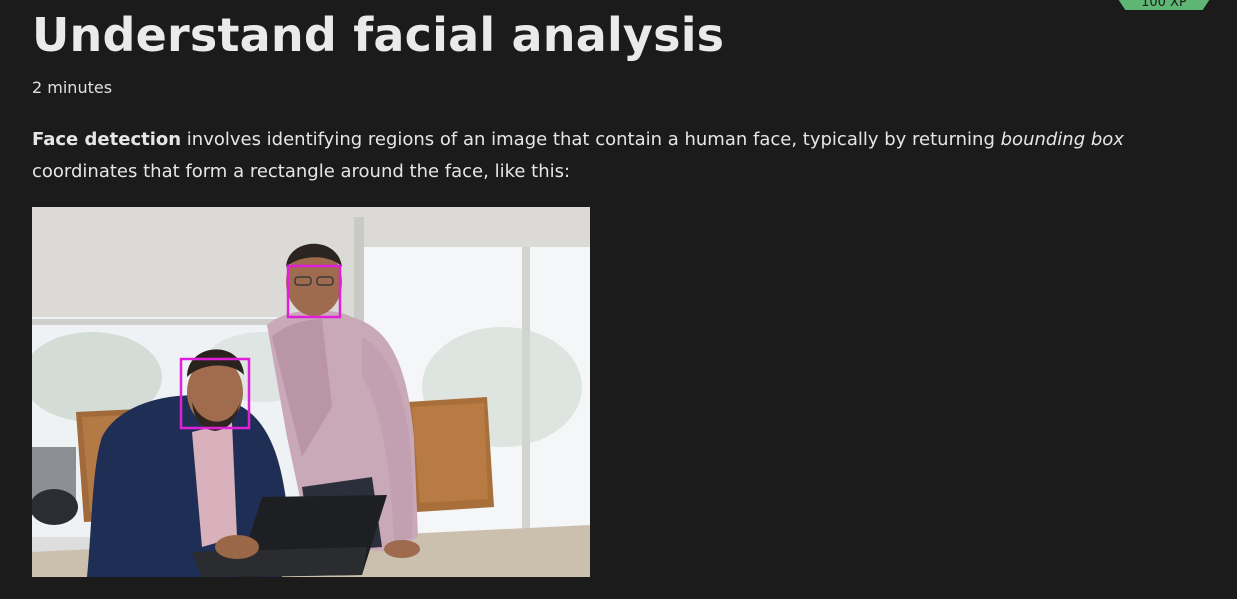 Image resolution: width=1237 pixels, height=599 pixels. I want to click on emphasis-bounding-box: bounding box, so click(1062, 139).